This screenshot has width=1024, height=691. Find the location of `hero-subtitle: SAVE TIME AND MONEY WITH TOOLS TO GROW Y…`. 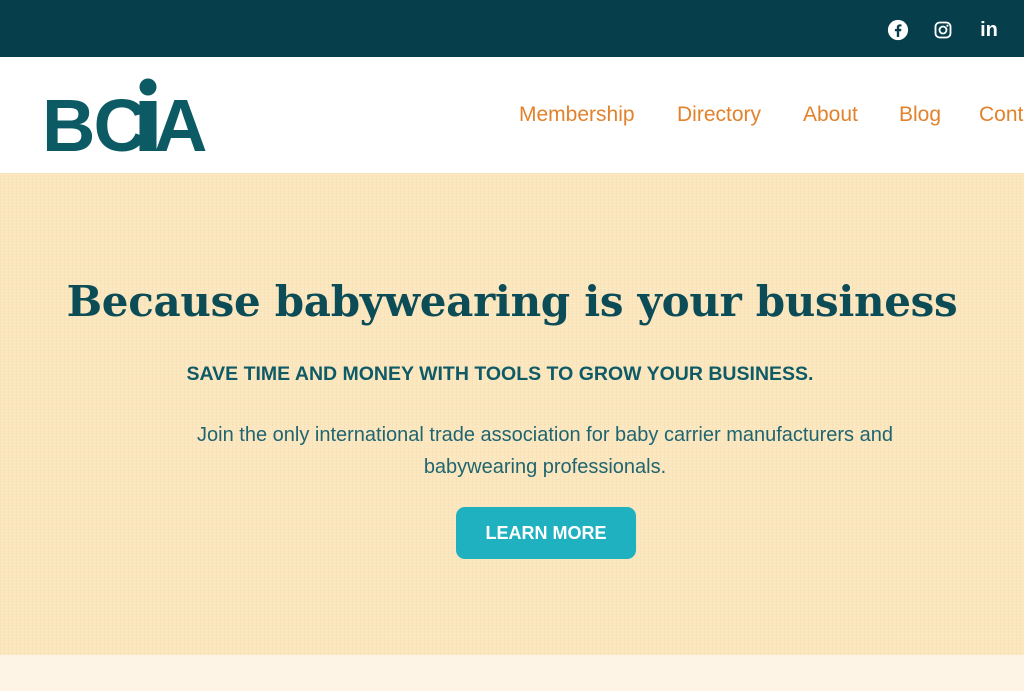

hero-subtitle: SAVE TIME AND MONEY WITH TOOLS TO GROW Y… is located at coordinates (500, 374).